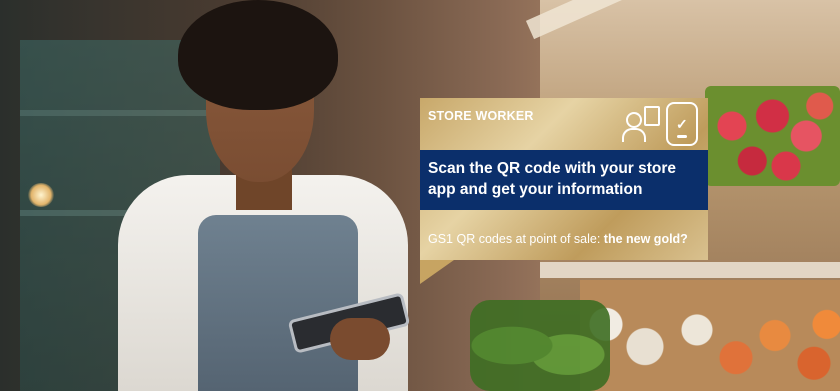 The height and width of the screenshot is (391, 840). What do you see at coordinates (645, 239) in the screenshot?
I see `subline-emphasis: the new gold?` at bounding box center [645, 239].